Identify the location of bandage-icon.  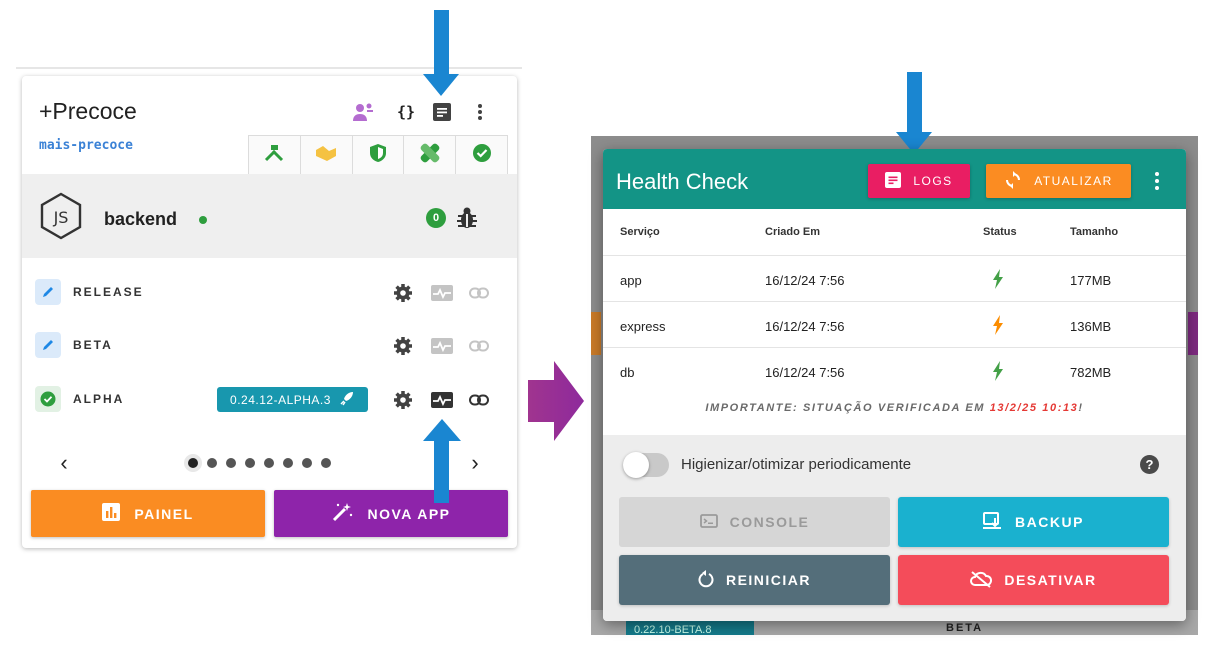
(430, 155).